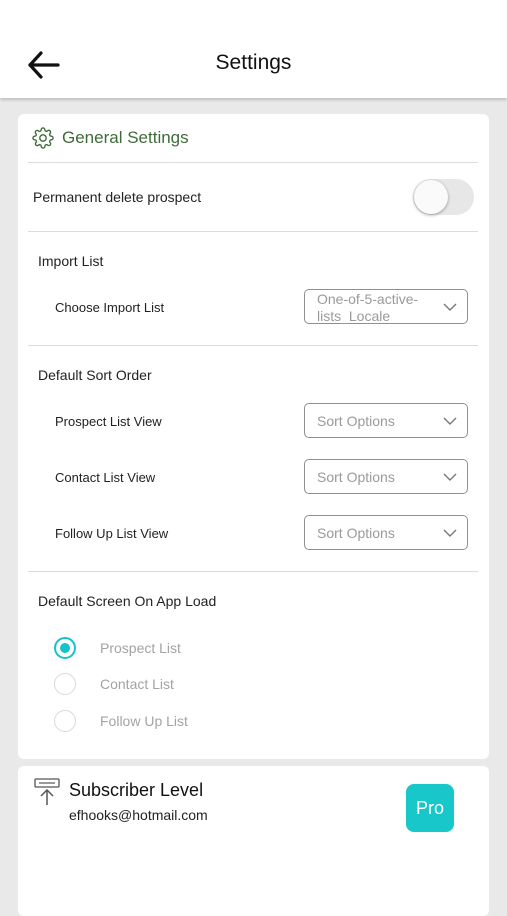  I want to click on general-settings-title: General Settings, so click(125, 137).